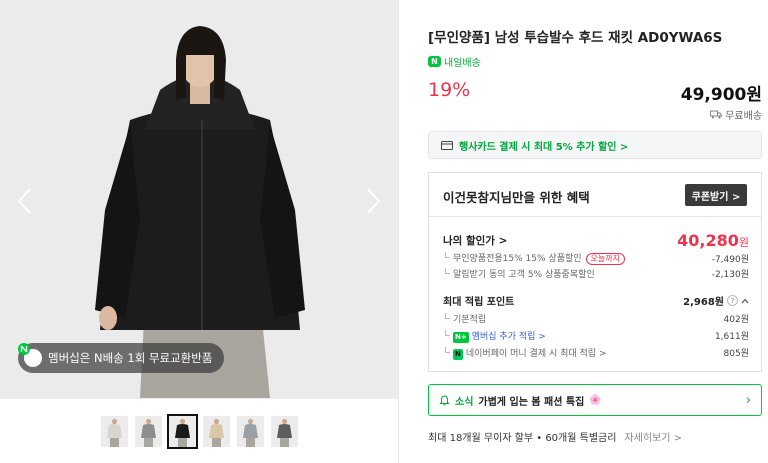 This screenshot has width=768, height=463. What do you see at coordinates (743, 242) in the screenshot?
I see `my-price-unit: 원` at bounding box center [743, 242].